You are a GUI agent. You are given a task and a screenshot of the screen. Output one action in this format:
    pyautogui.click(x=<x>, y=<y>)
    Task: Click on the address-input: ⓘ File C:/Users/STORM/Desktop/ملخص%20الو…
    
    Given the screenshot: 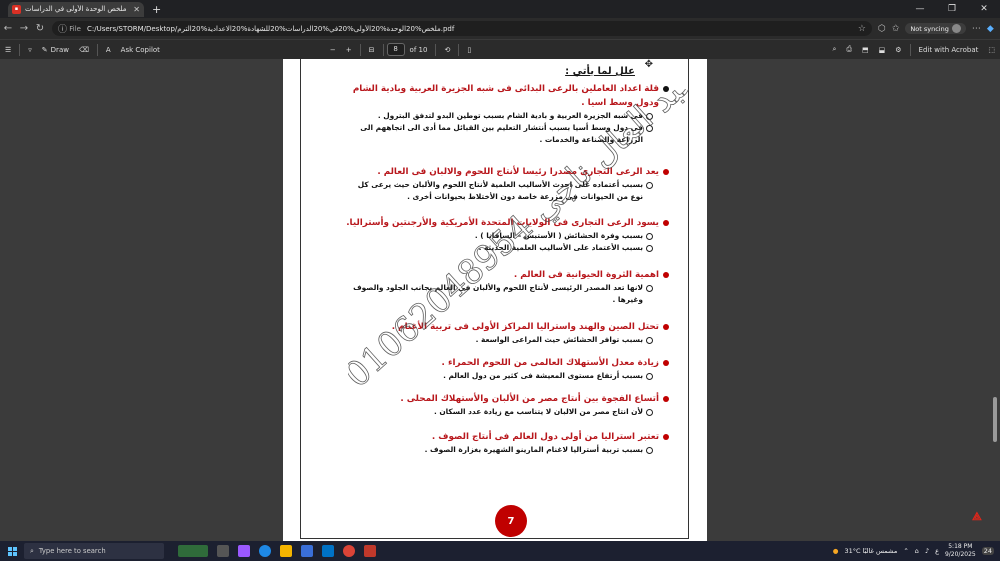 What is the action you would take?
    pyautogui.click(x=462, y=28)
    